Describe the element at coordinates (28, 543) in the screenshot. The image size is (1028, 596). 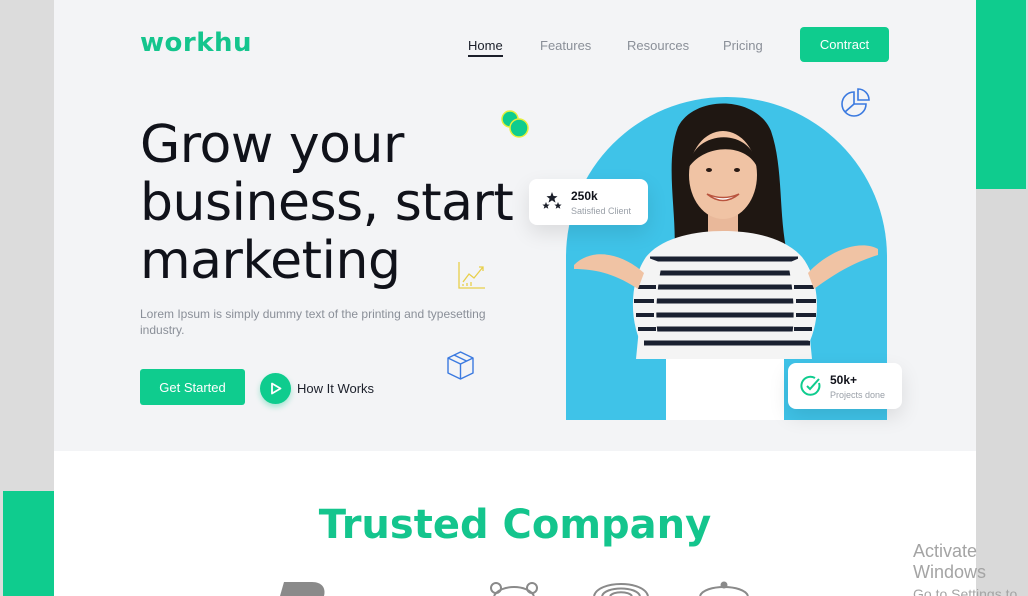
I see `left-accent-block` at that location.